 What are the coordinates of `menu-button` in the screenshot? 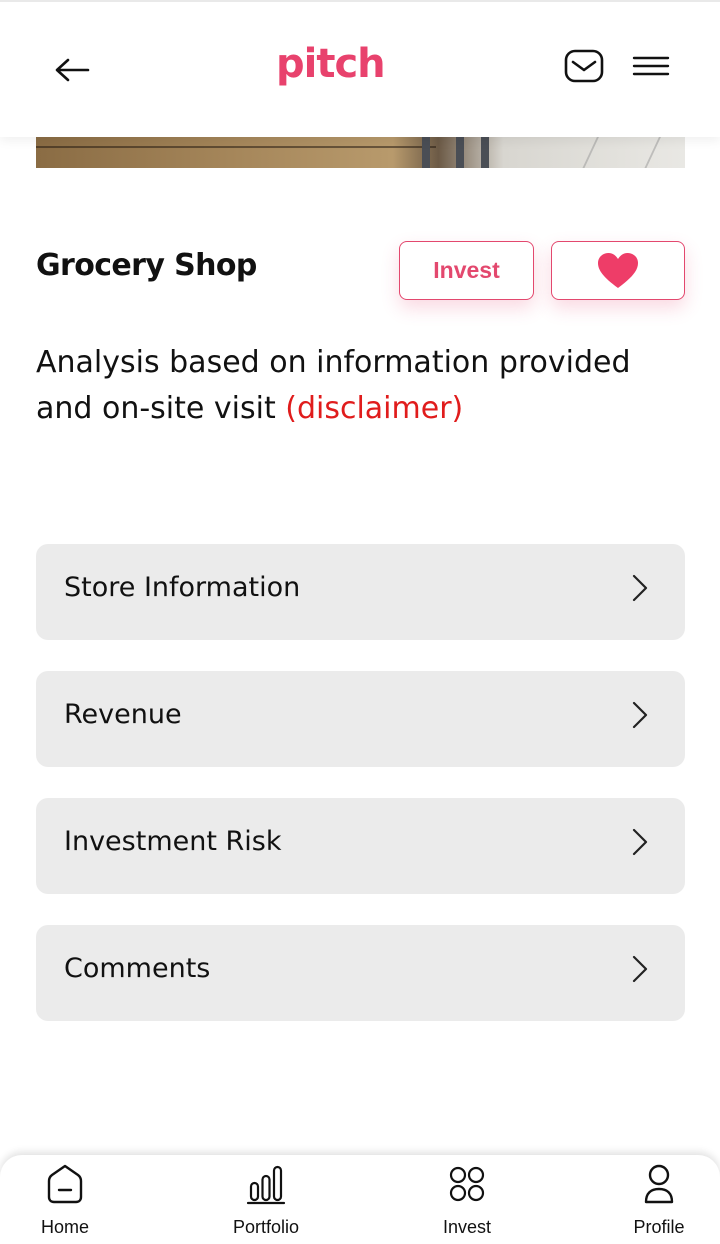 It's located at (651, 66).